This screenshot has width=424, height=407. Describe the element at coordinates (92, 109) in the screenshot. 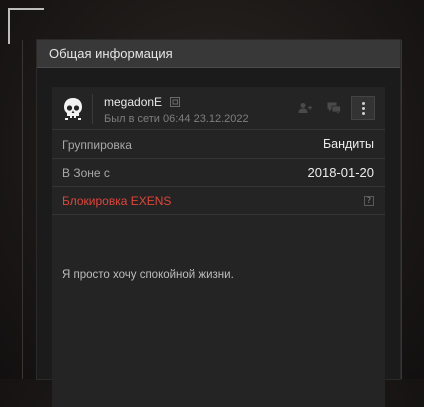

I see `divider` at that location.